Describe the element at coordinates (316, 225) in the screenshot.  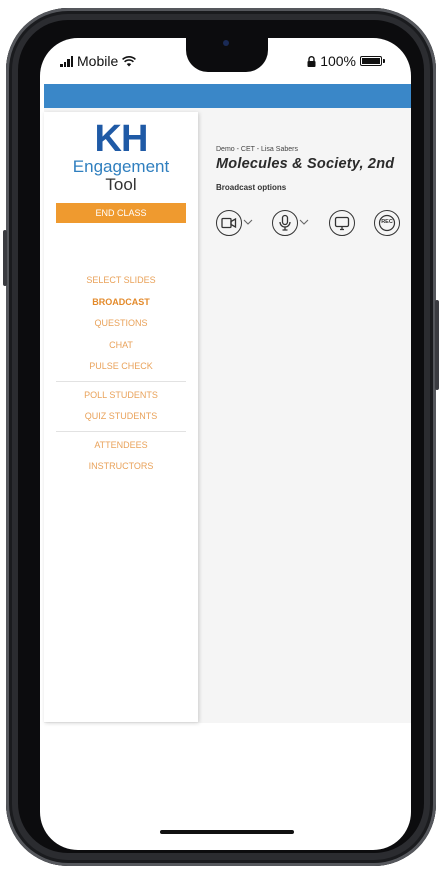
I see `broadcast-controls: REC` at that location.